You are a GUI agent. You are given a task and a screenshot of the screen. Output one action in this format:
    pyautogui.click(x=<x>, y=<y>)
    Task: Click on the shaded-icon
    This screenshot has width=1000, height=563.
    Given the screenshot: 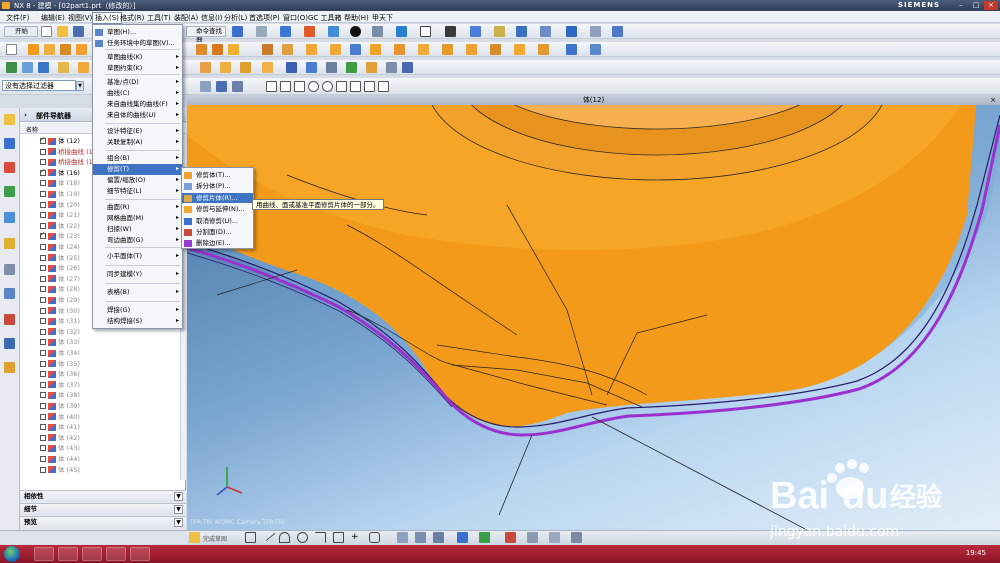 What is the action you would take?
    pyautogui.click(x=333, y=31)
    